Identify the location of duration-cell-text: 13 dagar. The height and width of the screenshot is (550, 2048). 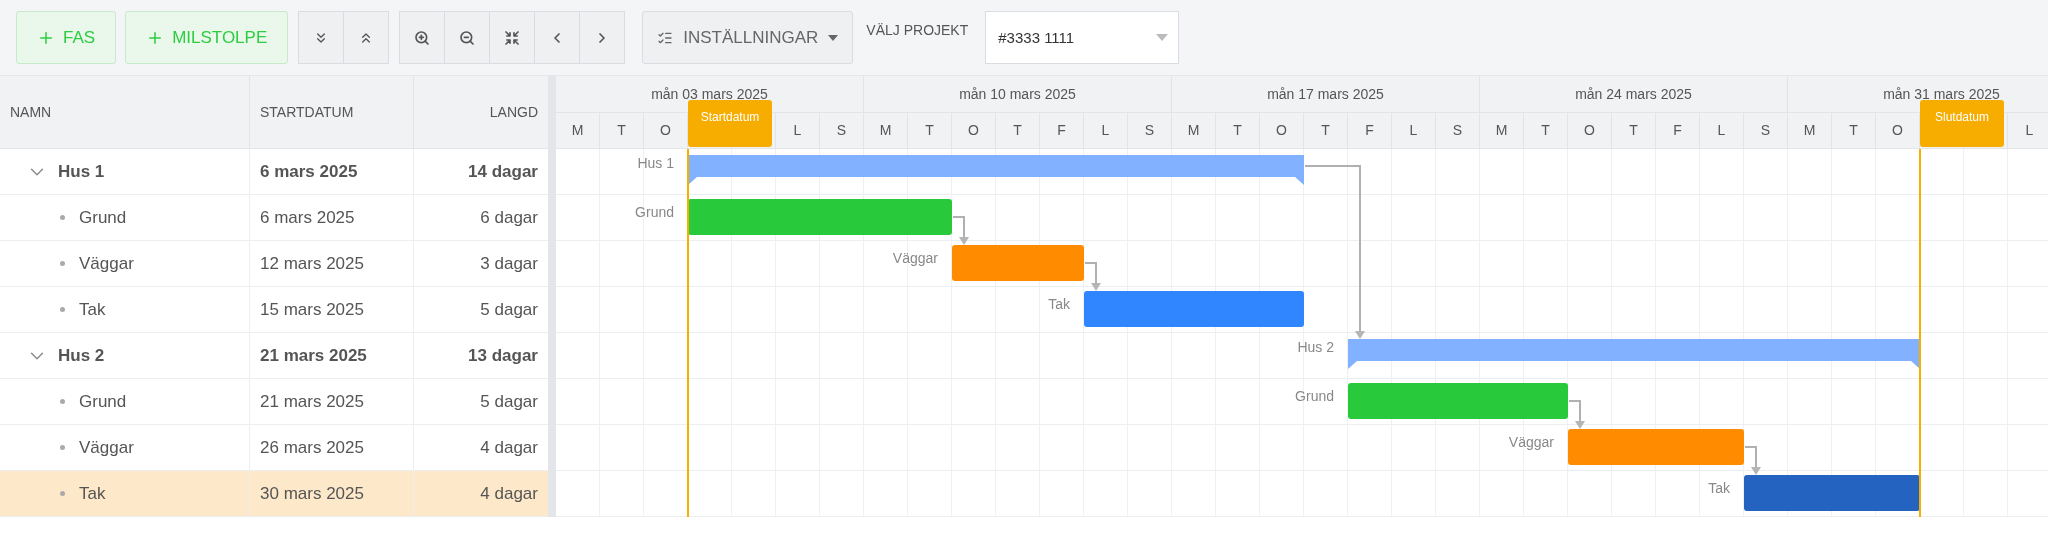
(503, 355).